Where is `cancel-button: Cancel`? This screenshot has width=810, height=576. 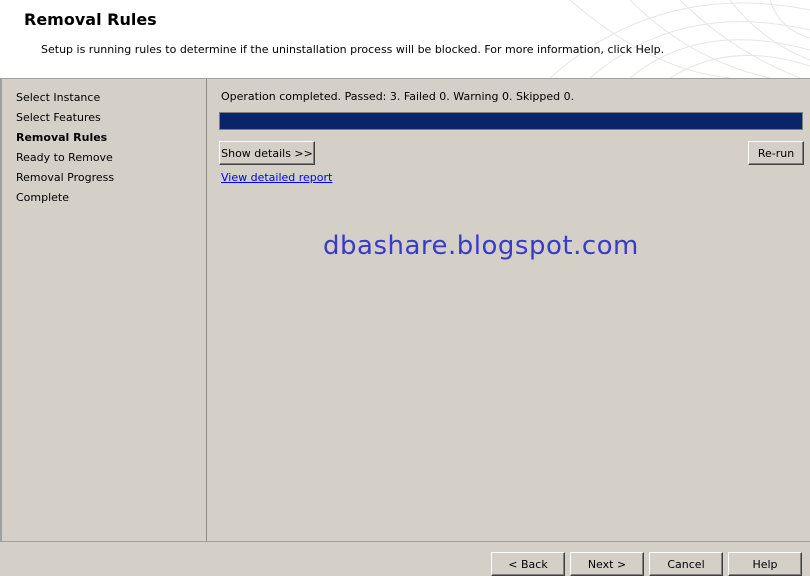
cancel-button: Cancel is located at coordinates (686, 564).